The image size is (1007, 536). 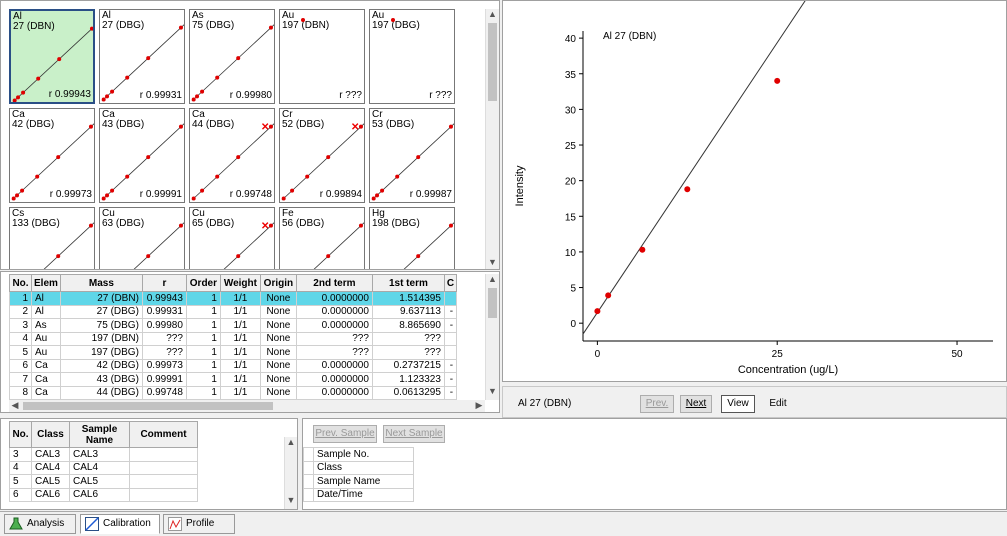 I want to click on calibration-thumbnail: Al 27 (DBN) r 0.99943, so click(x=52, y=56).